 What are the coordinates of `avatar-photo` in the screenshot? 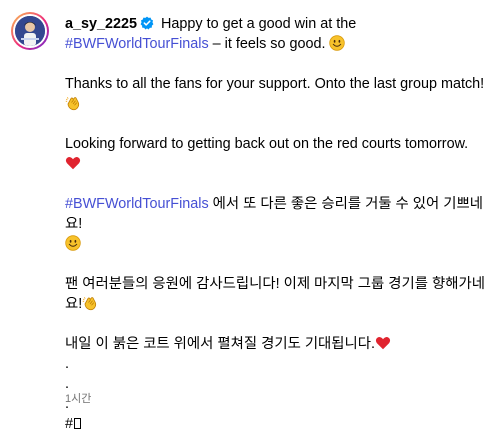 It's located at (30, 31).